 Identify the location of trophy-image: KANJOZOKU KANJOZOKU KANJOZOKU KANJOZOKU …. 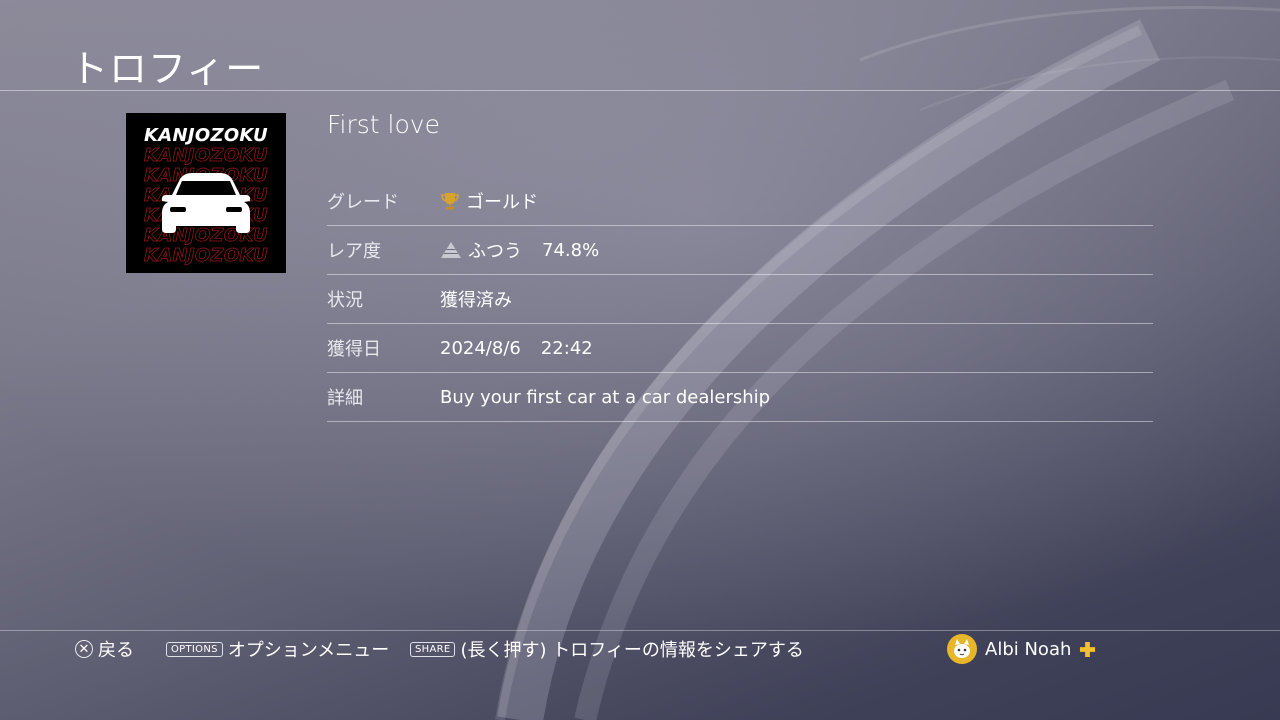
(206, 193).